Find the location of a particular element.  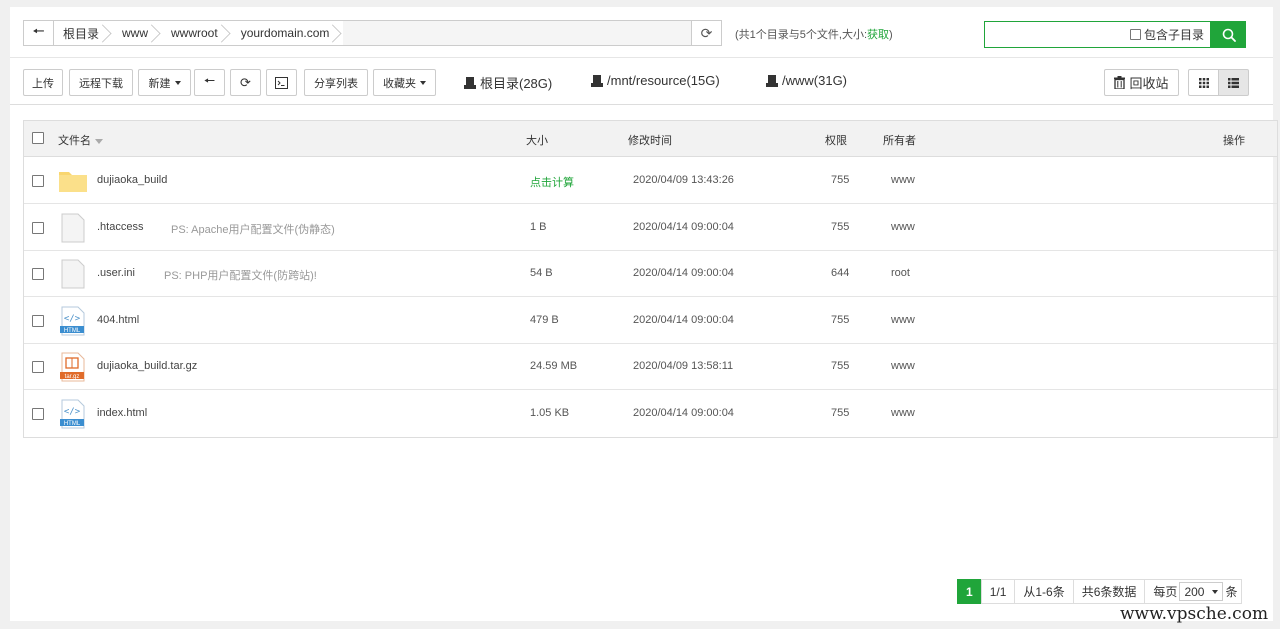

grid-view-button is located at coordinates (1203, 82).